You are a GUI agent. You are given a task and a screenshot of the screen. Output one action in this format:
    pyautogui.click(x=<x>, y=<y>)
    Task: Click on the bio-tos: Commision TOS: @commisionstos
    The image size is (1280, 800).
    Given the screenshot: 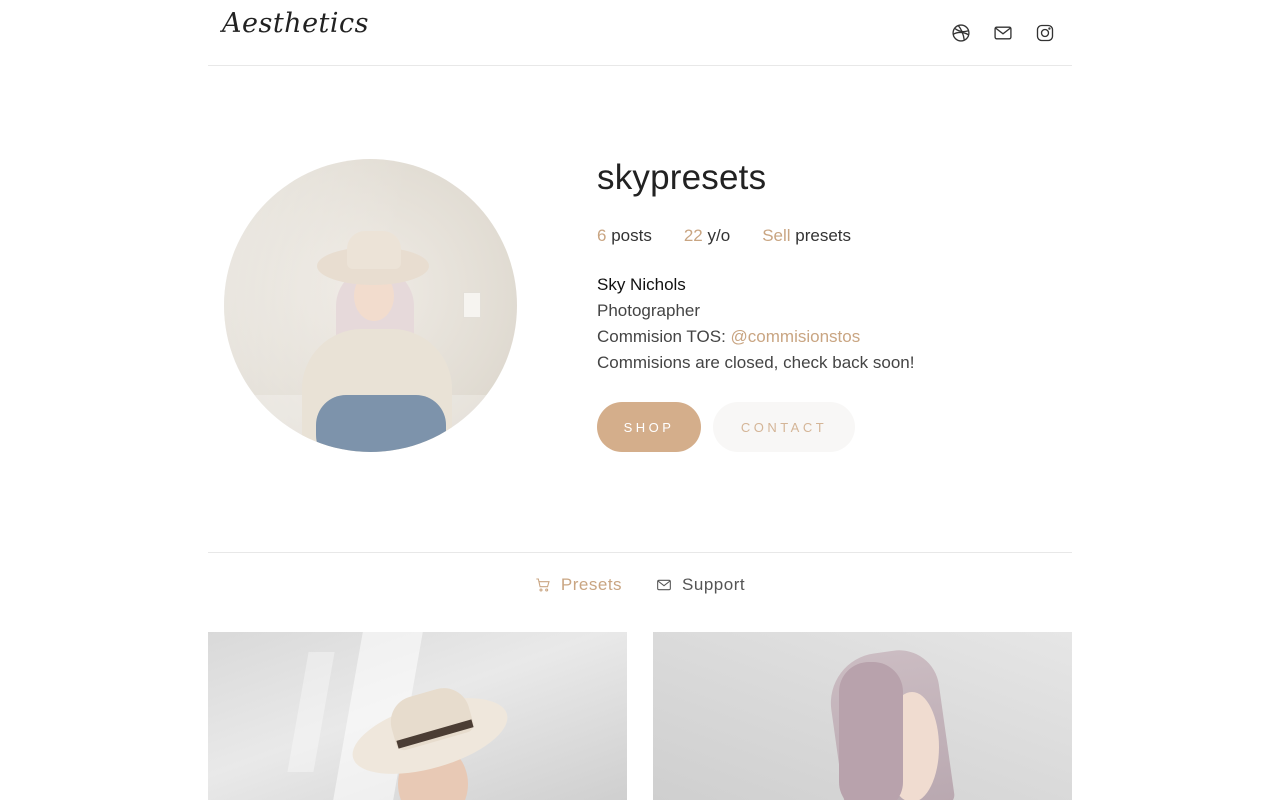 What is the action you would take?
    pyautogui.click(x=755, y=337)
    